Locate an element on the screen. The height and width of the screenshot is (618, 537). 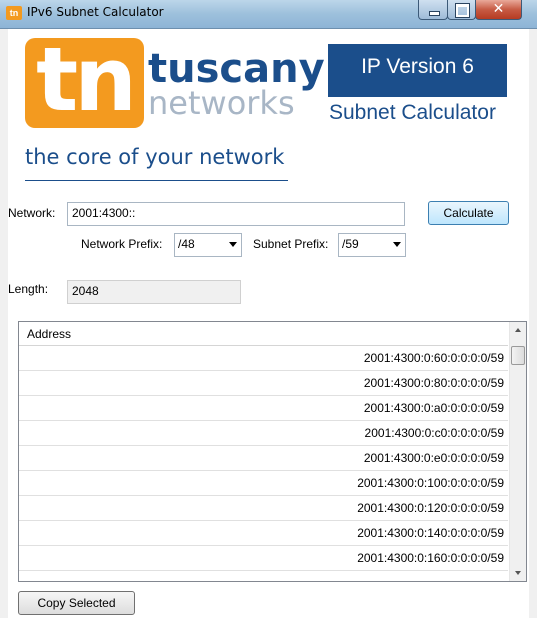
scroll-thumb is located at coordinates (518, 355).